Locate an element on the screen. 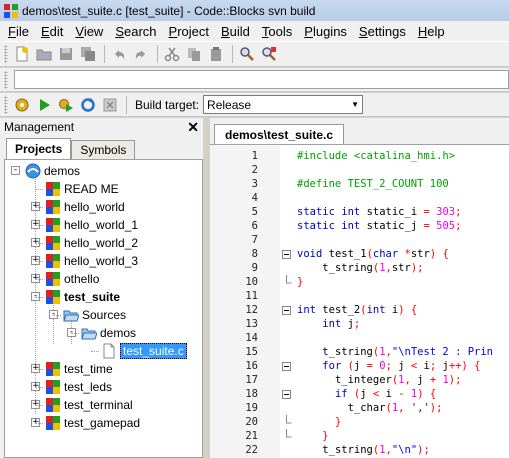 This screenshot has width=509, height=458. menu-item-build: Build is located at coordinates (235, 31).